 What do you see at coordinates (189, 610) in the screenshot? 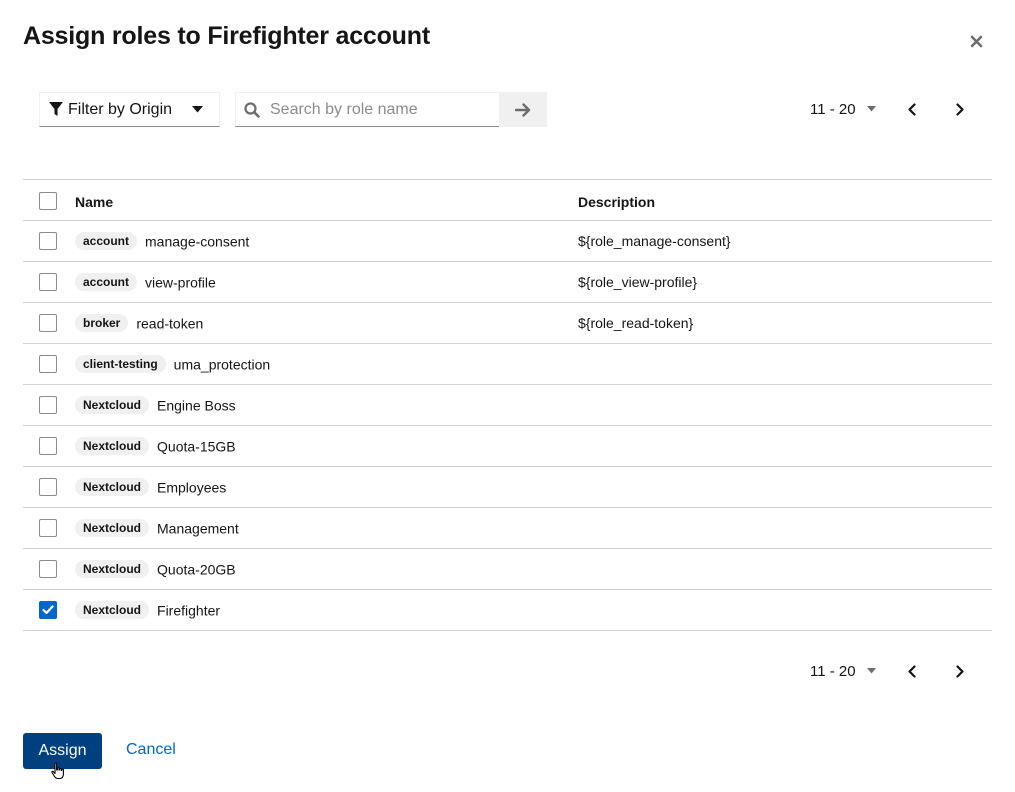
I see `role-name: Firefighter` at bounding box center [189, 610].